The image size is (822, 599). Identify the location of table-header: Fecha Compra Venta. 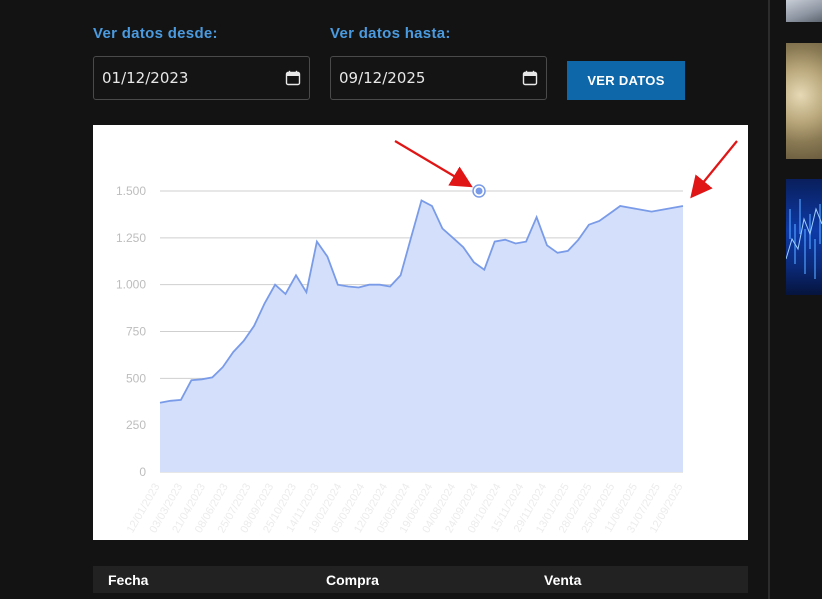
(420, 579).